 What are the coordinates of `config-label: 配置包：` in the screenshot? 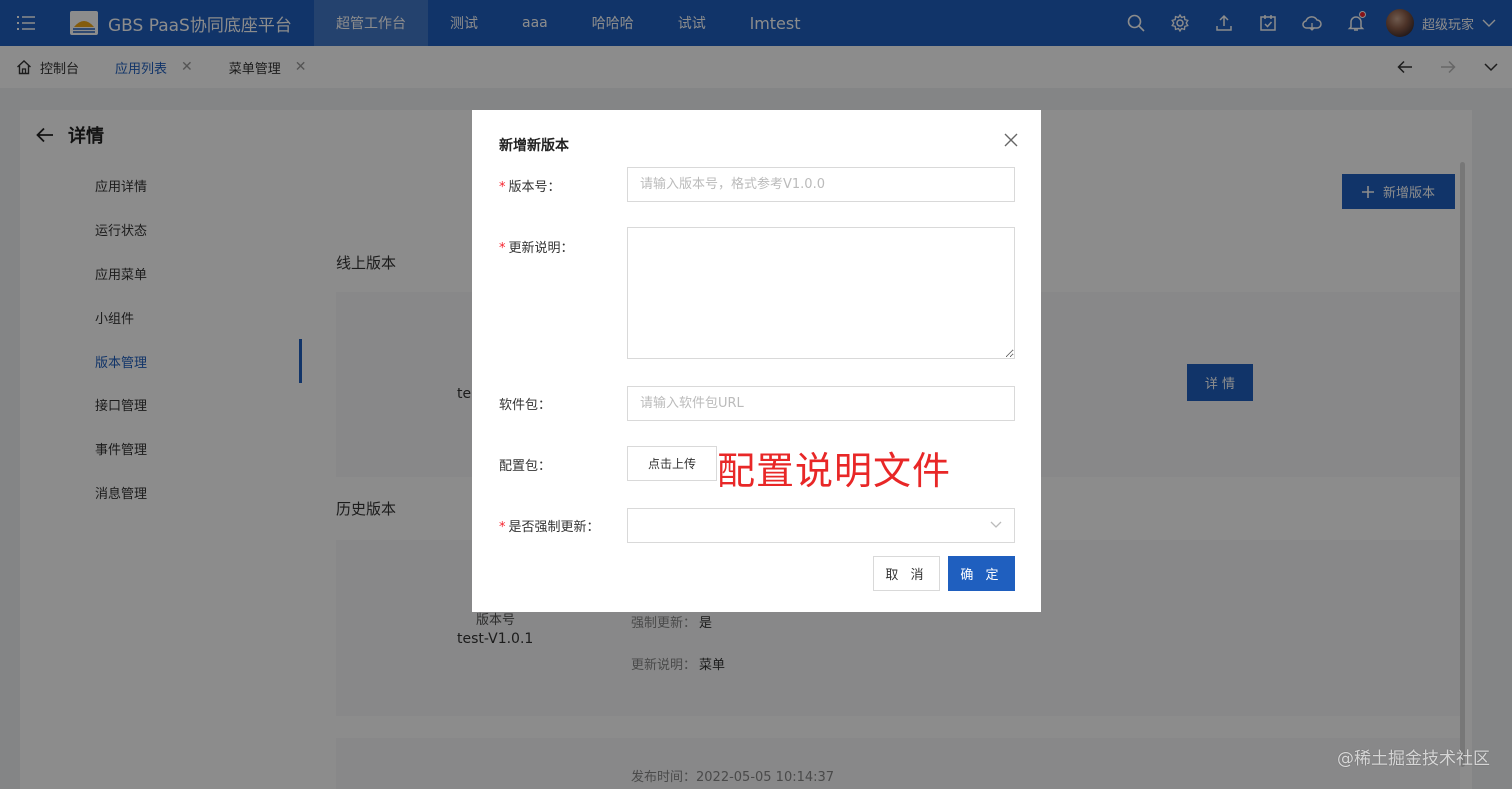 It's located at (525, 466).